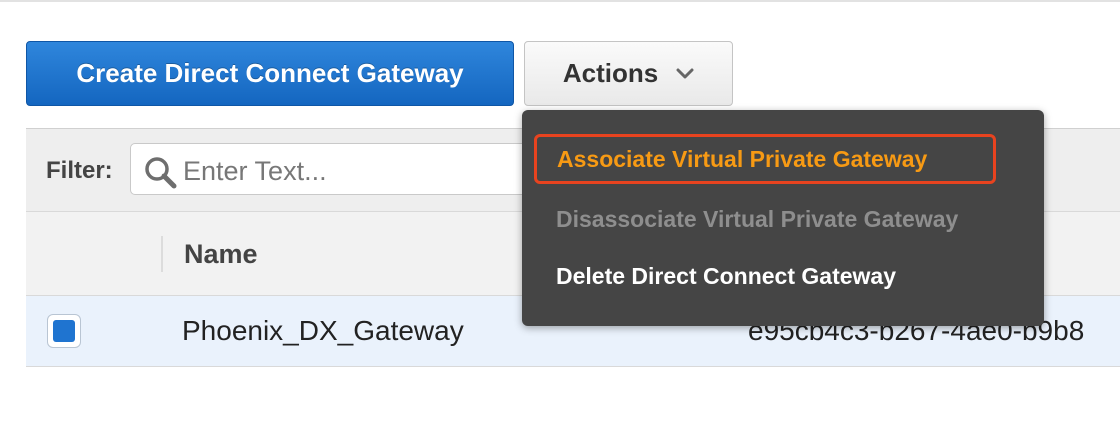 This screenshot has width=1120, height=442. I want to click on menu-item-associate-virtual-private-gateway: Associate Virtual Private Gateway, so click(765, 159).